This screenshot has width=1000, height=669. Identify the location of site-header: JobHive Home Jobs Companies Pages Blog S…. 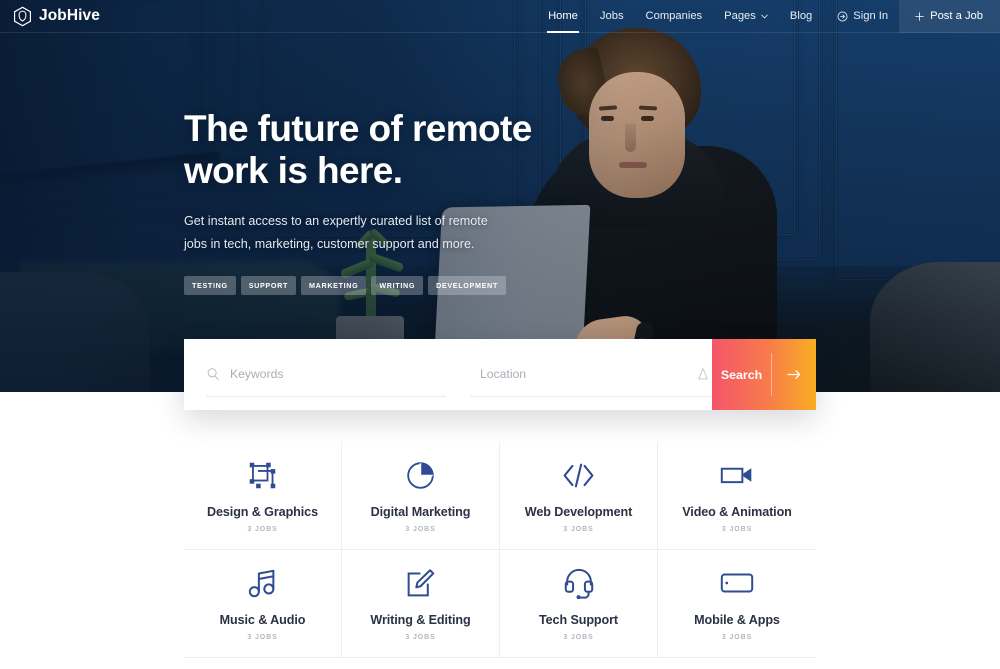
(500, 16).